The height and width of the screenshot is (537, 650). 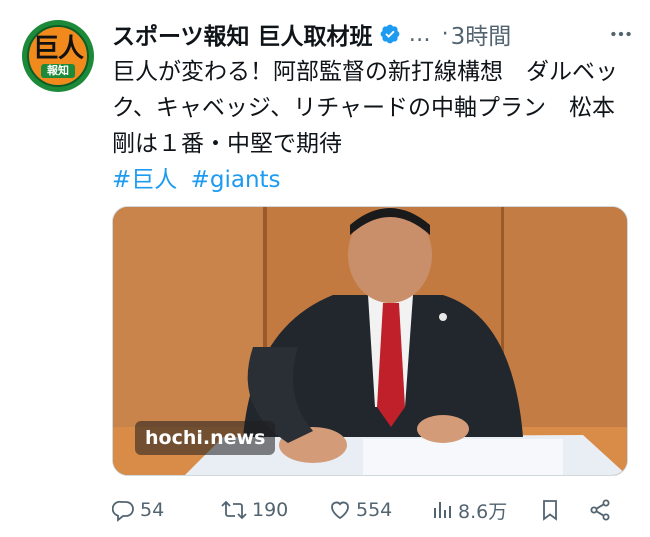 What do you see at coordinates (123, 511) in the screenshot?
I see `reply-icon` at bounding box center [123, 511].